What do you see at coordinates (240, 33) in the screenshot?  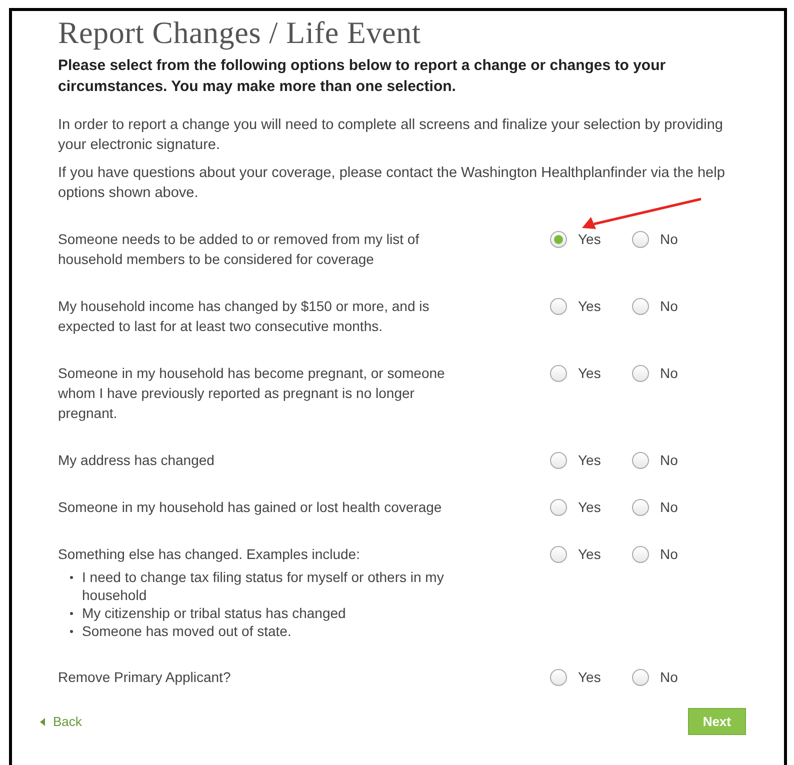 I see `page-title: Report Changes / Life Event` at bounding box center [240, 33].